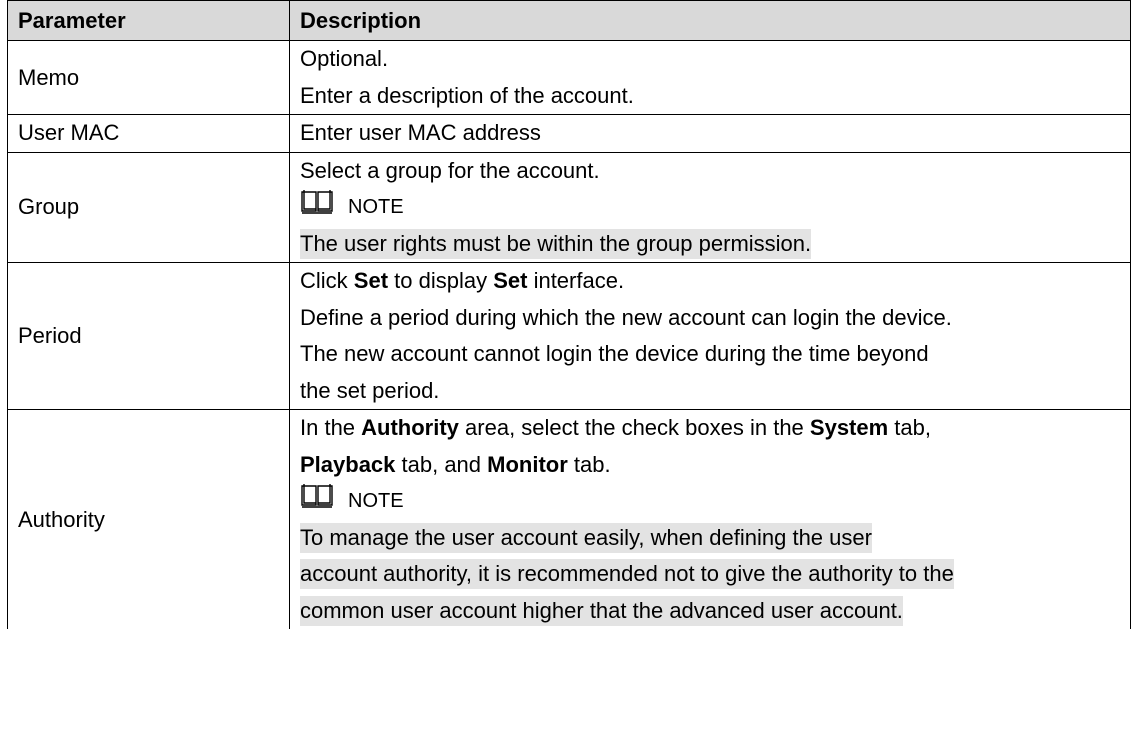 The height and width of the screenshot is (742, 1138). What do you see at coordinates (348, 464) in the screenshot?
I see `bold-term-playback: Playback` at bounding box center [348, 464].